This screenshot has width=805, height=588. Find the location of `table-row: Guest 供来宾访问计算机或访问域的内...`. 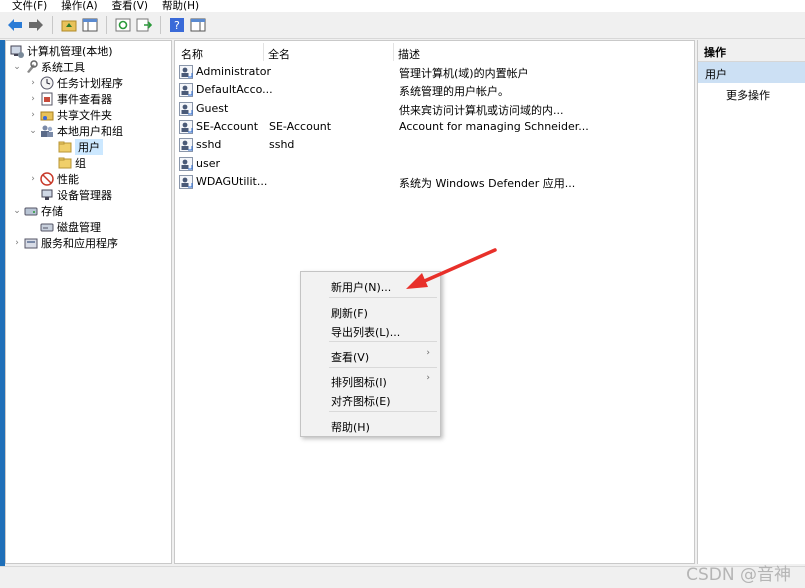

table-row: Guest 供来宾访问计算机或访问域的内... is located at coordinates (434, 109).